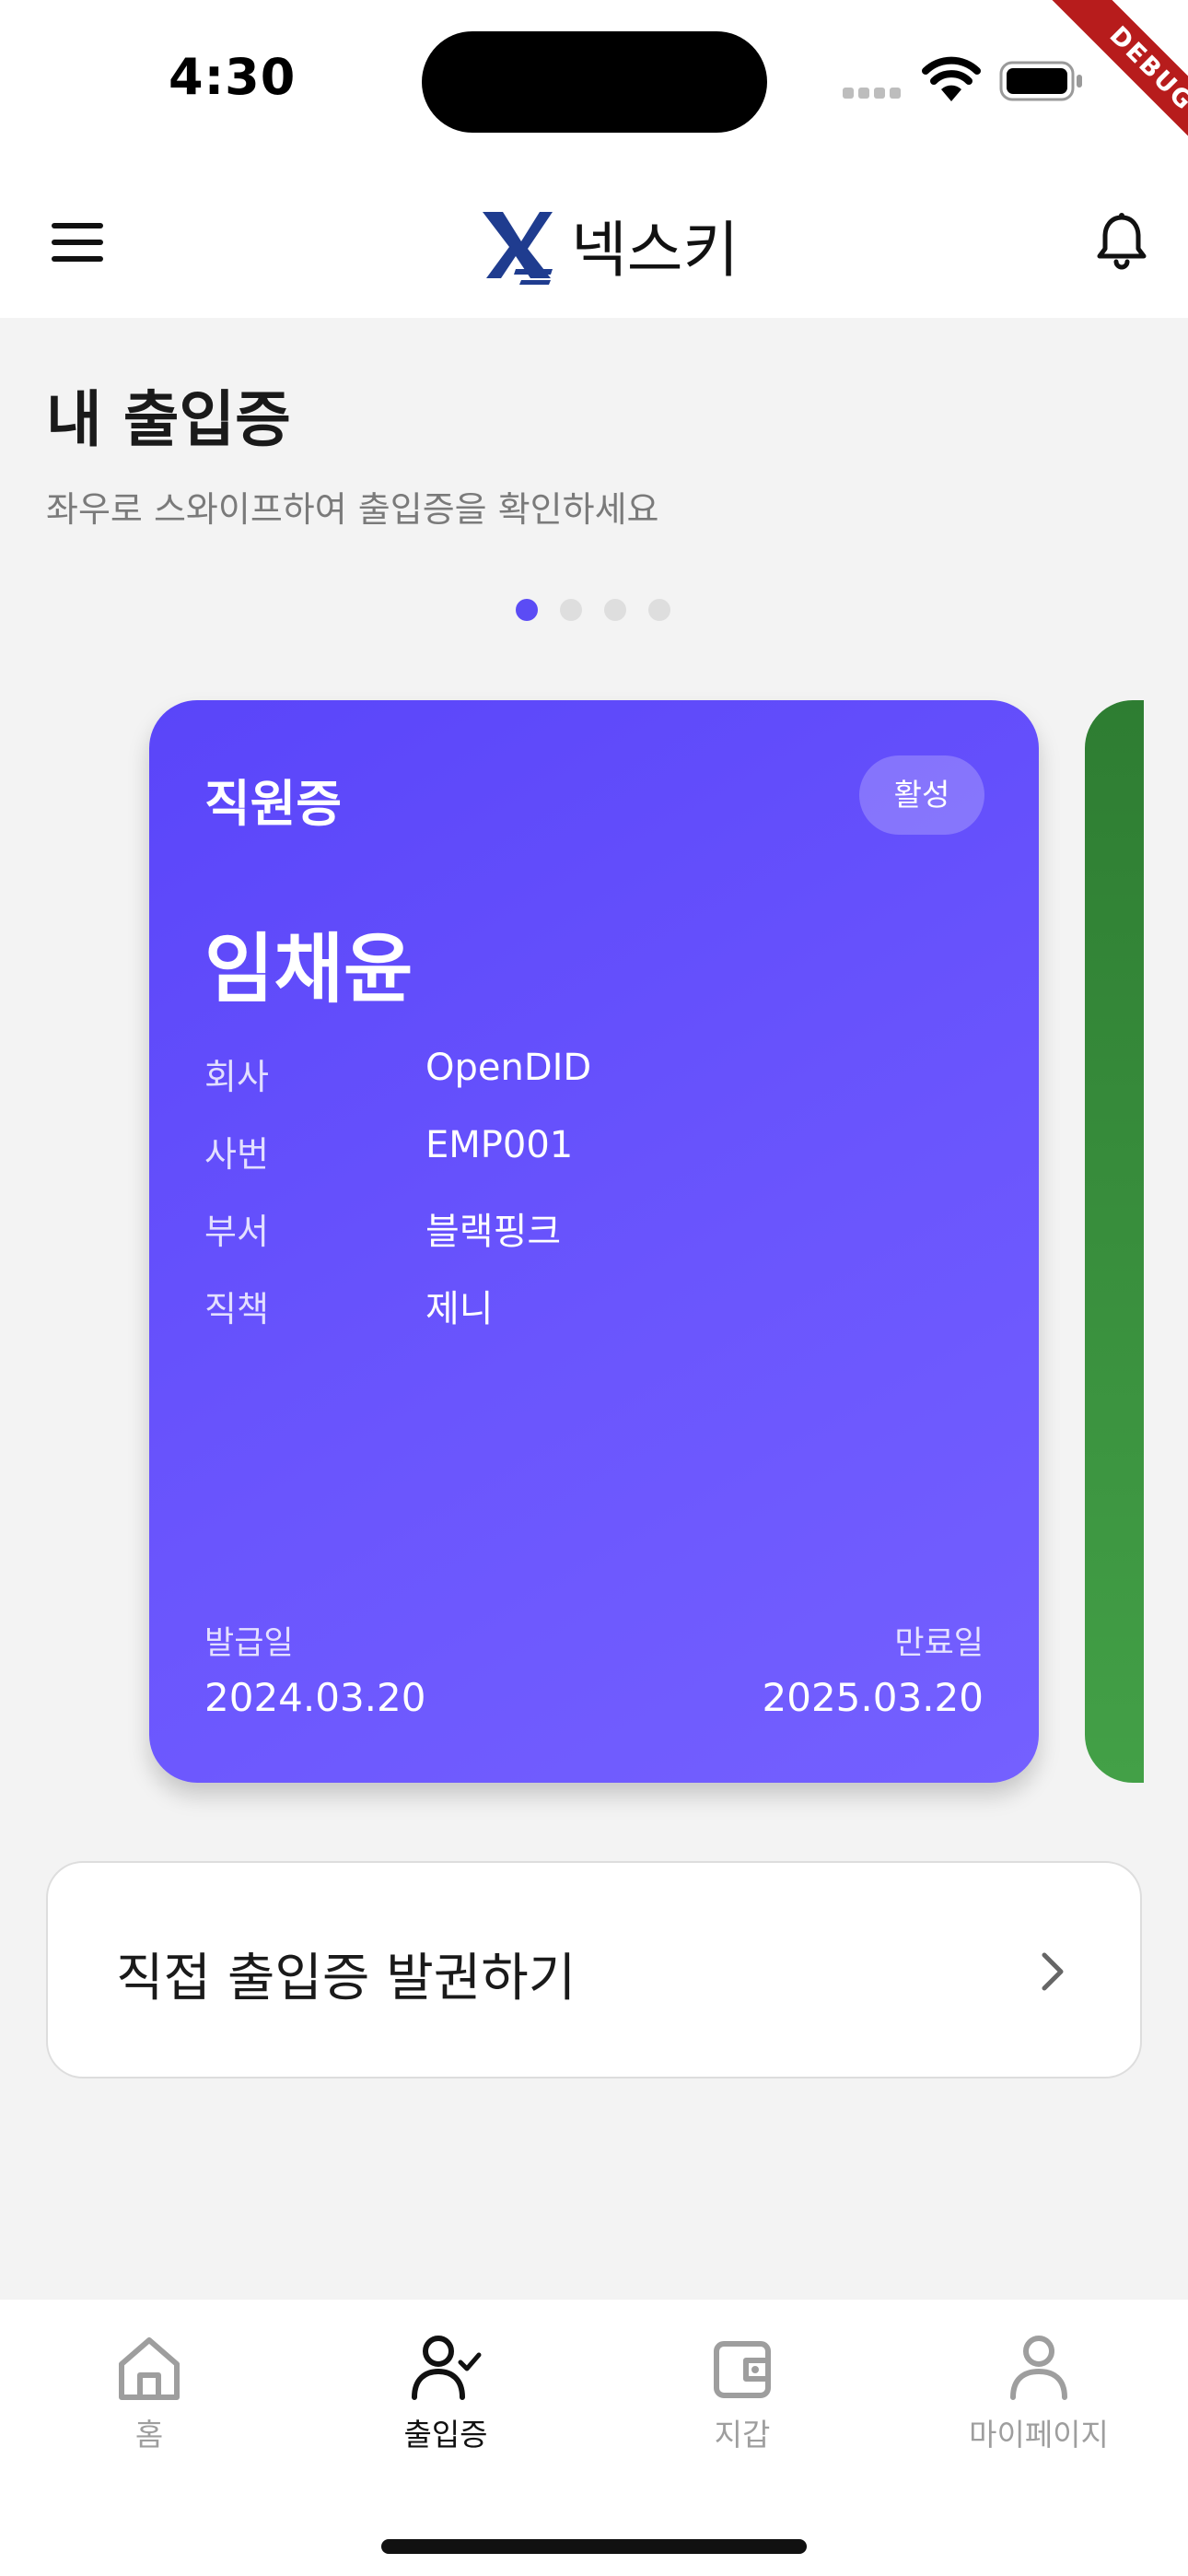 Image resolution: width=1188 pixels, height=2576 pixels. Describe the element at coordinates (742, 2369) in the screenshot. I see `wallet-icon` at that location.